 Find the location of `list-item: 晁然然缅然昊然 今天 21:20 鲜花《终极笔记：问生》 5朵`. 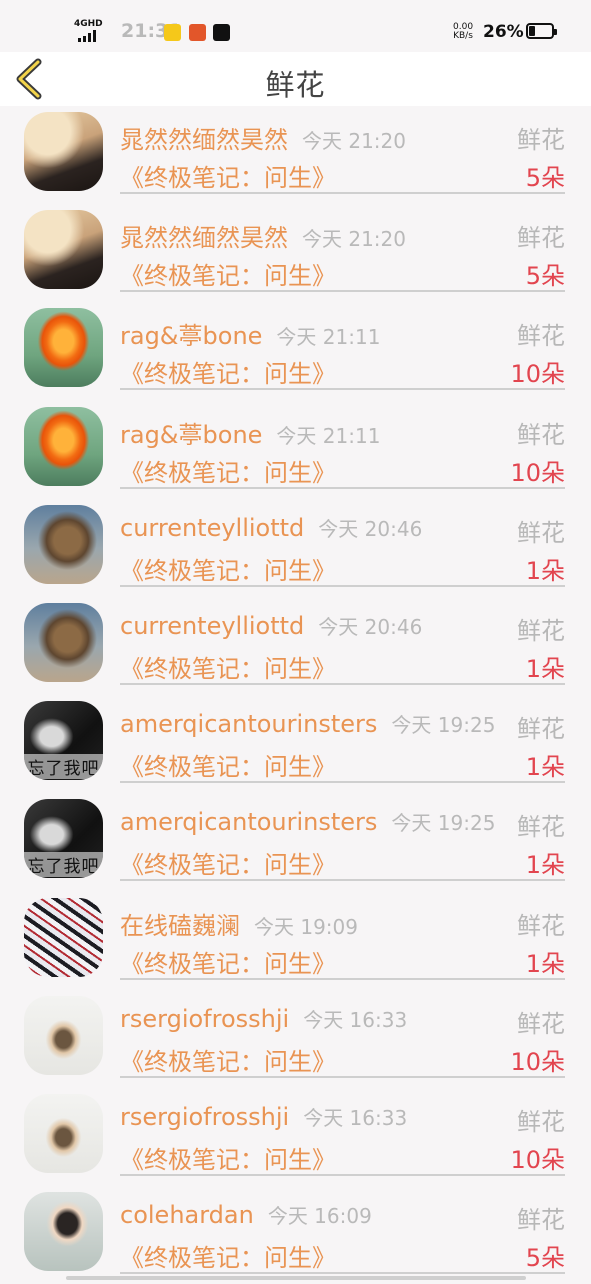

list-item: 晁然然缅然昊然 今天 21:20 鲜花《终极笔记：问生》 5朵 is located at coordinates (295, 253).